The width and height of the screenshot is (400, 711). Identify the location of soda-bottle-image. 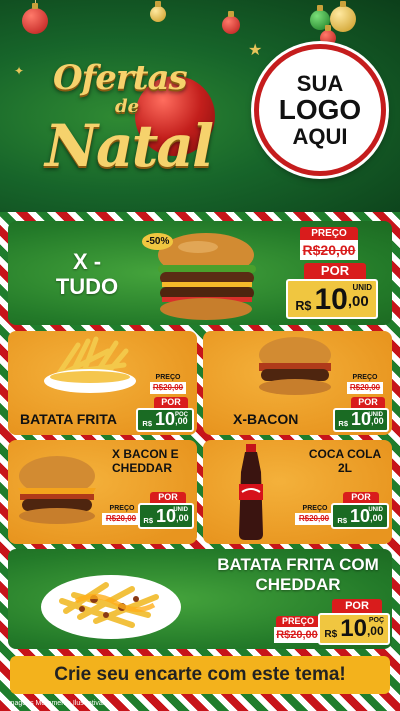
(251, 492).